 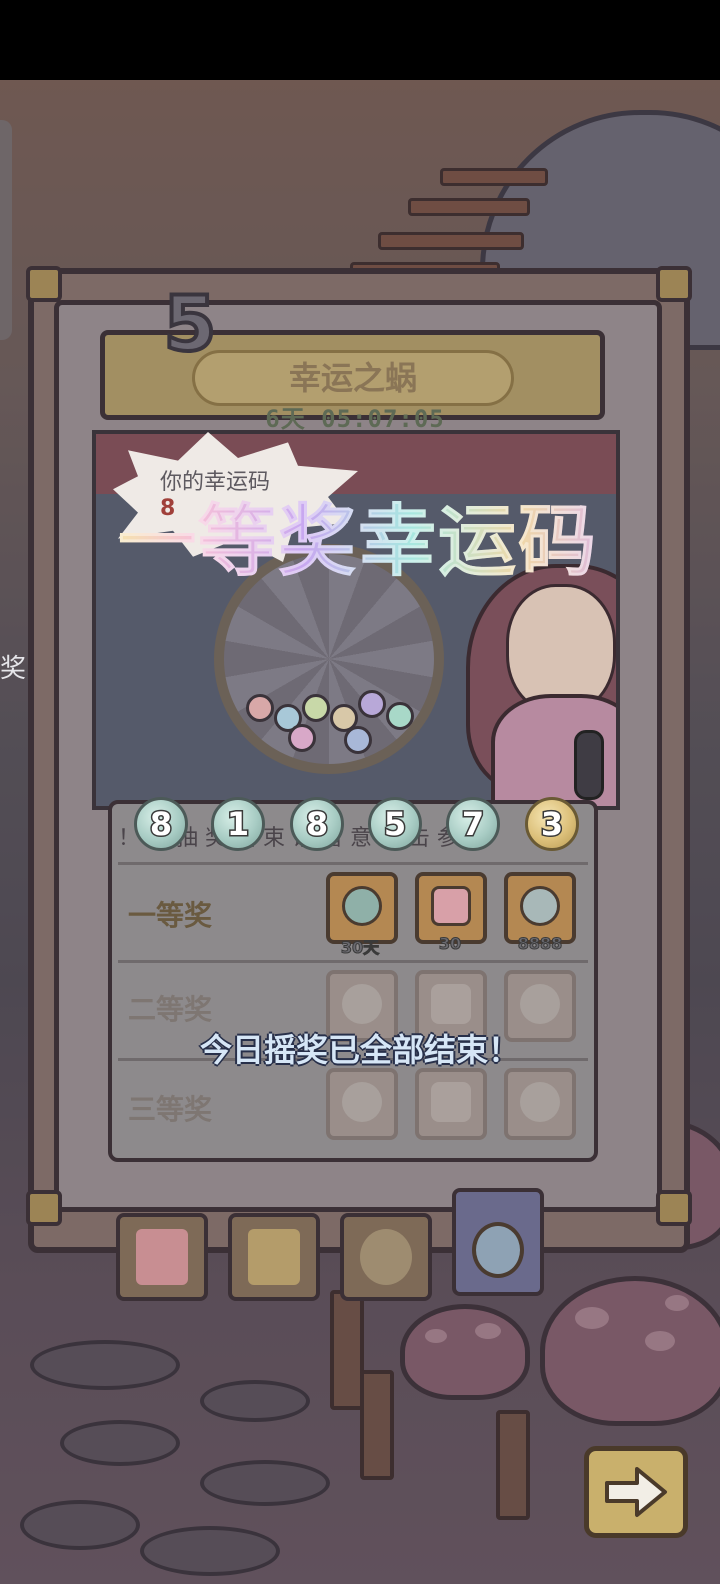 What do you see at coordinates (352, 378) in the screenshot?
I see `event-title: 幸运之蜗` at bounding box center [352, 378].